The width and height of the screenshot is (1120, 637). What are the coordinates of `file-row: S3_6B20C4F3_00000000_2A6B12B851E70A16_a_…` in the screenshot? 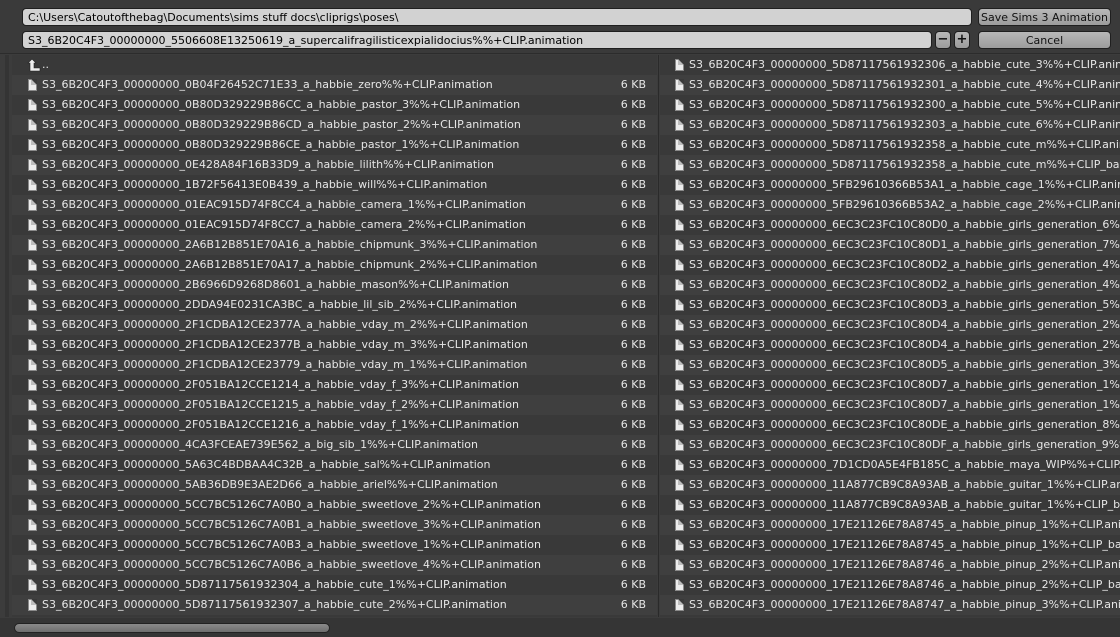 It's located at (334, 245).